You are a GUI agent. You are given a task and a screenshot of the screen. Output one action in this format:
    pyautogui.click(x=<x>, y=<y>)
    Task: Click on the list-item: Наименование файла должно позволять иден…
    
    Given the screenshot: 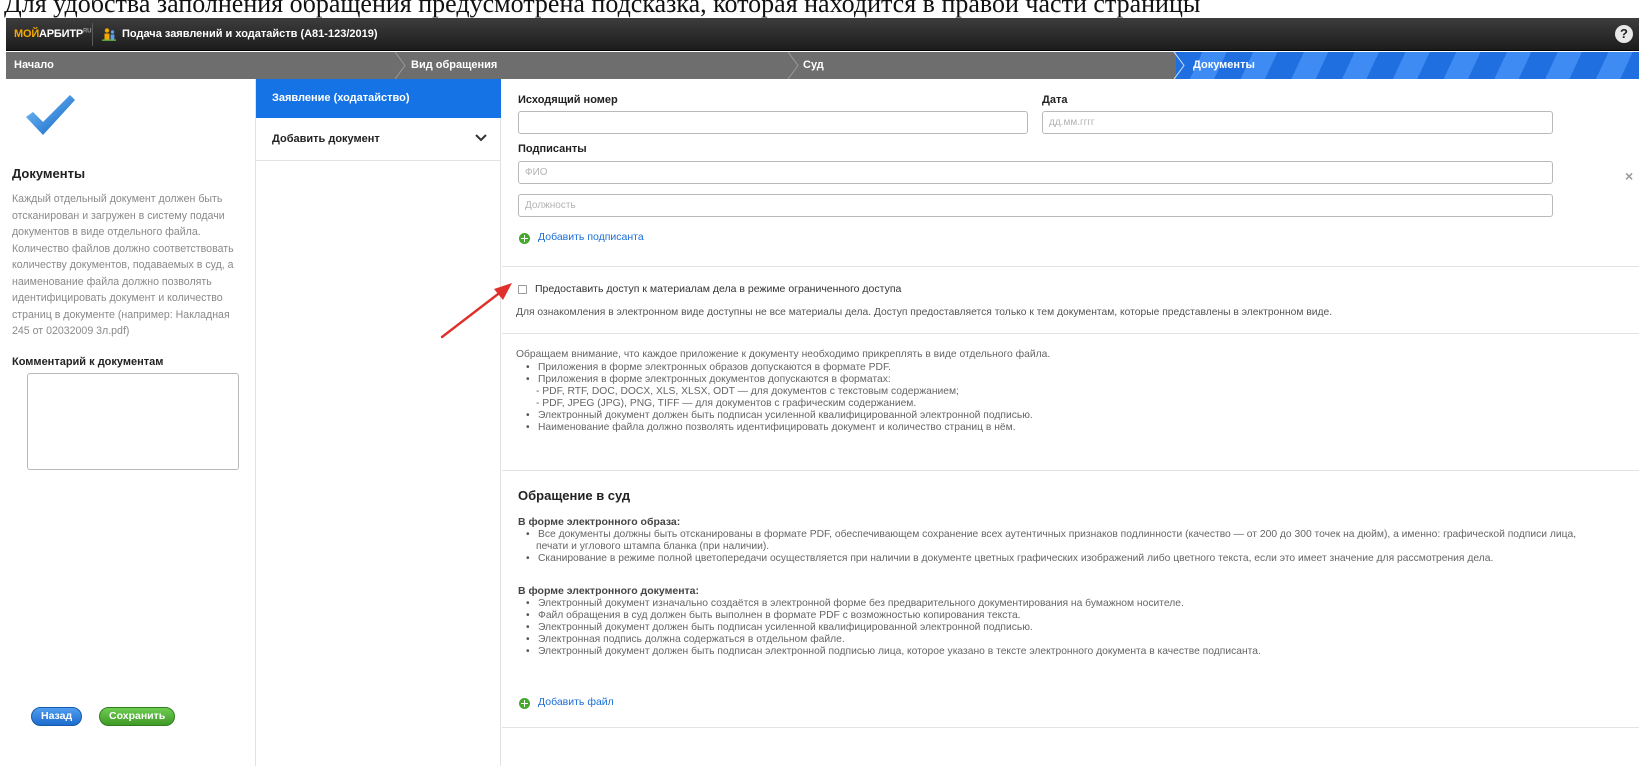 What is the action you would take?
    pyautogui.click(x=779, y=428)
    